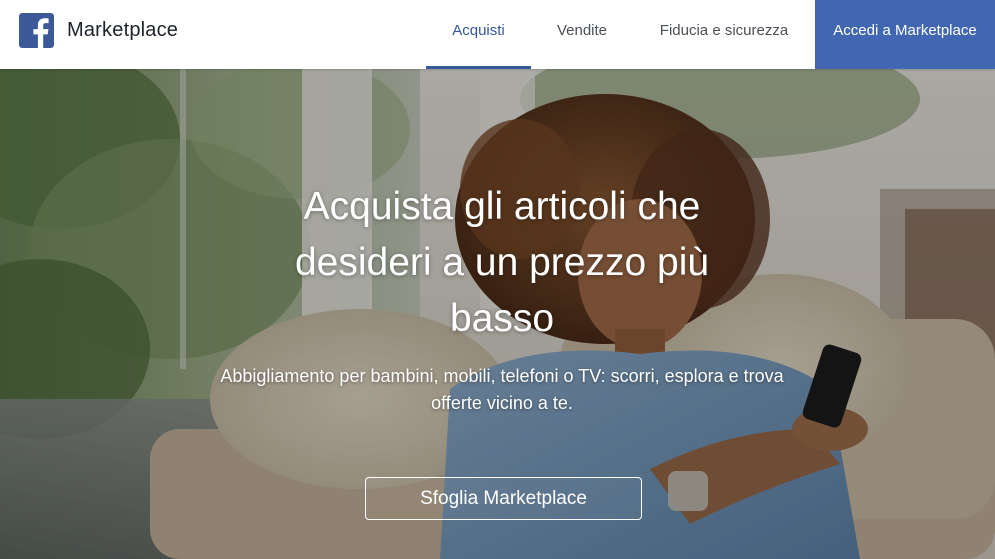  Describe the element at coordinates (905, 34) in the screenshot. I see `login-to-marketplace-button: Accedi a Marketplace` at that location.